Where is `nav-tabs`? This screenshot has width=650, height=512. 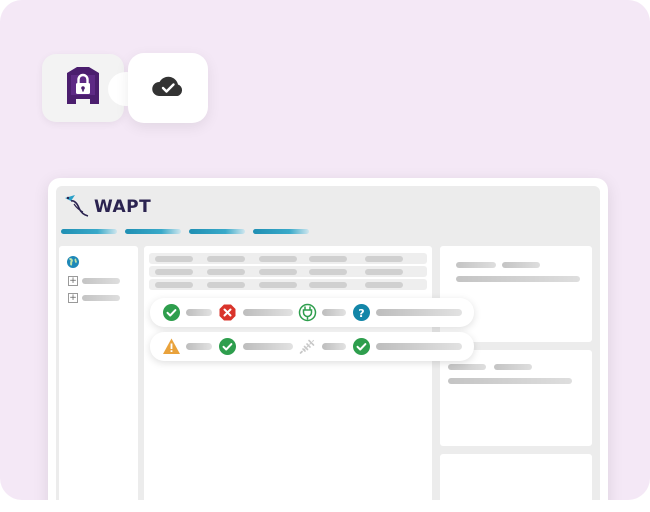
nav-tabs is located at coordinates (185, 231).